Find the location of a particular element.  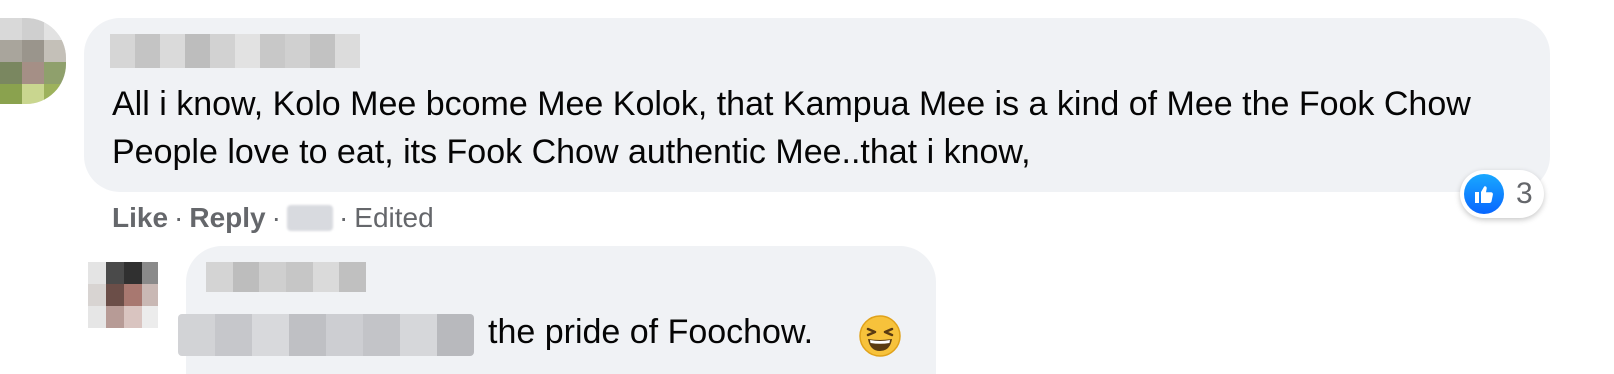

timestamp-blurred is located at coordinates (309, 218).